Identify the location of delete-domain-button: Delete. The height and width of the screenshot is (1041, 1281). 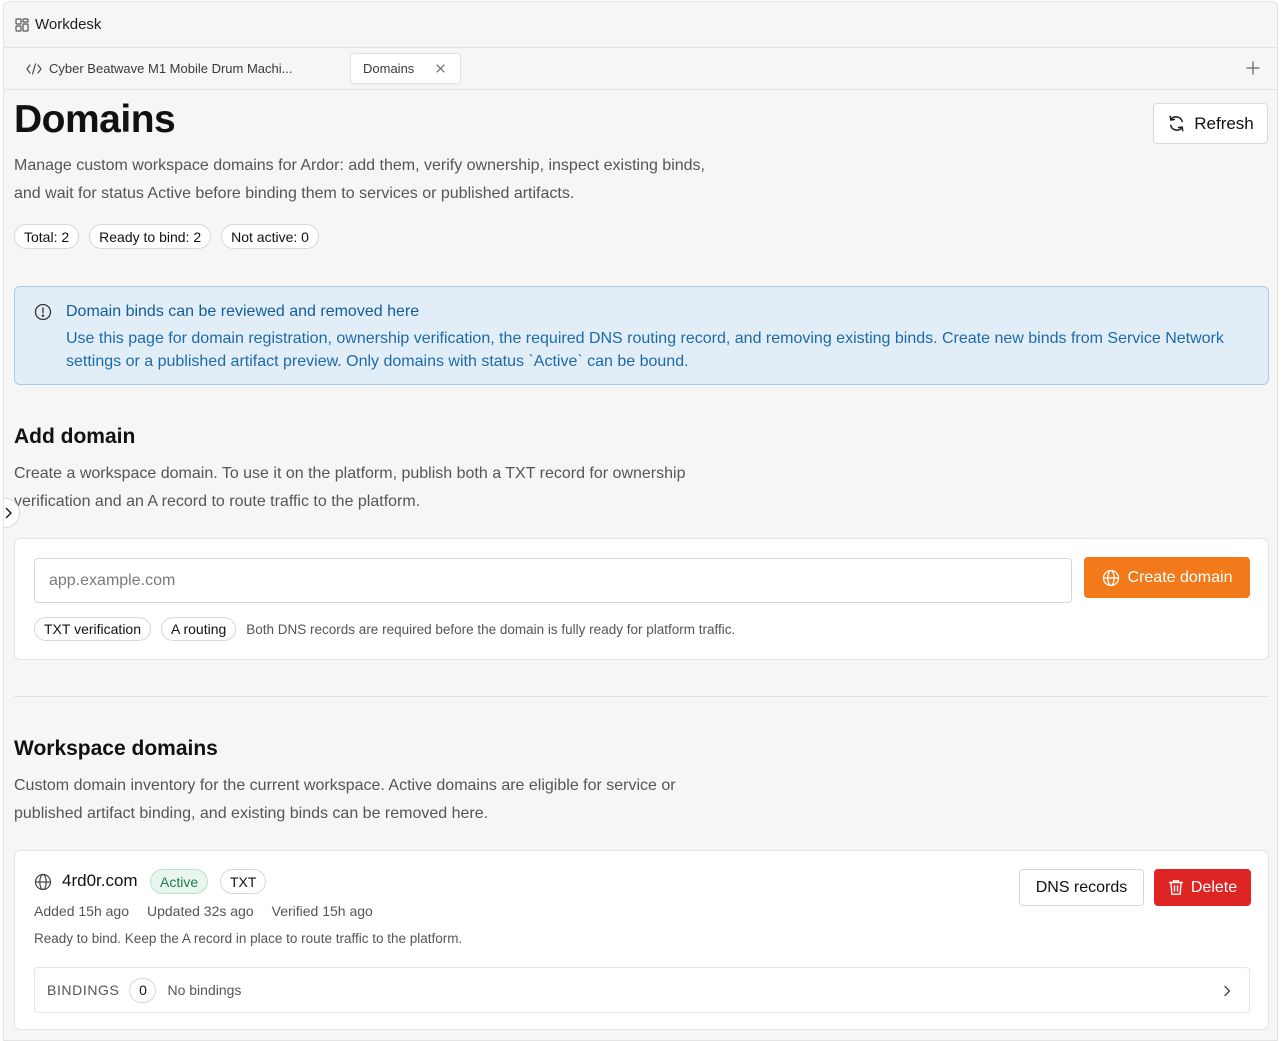
(1202, 887).